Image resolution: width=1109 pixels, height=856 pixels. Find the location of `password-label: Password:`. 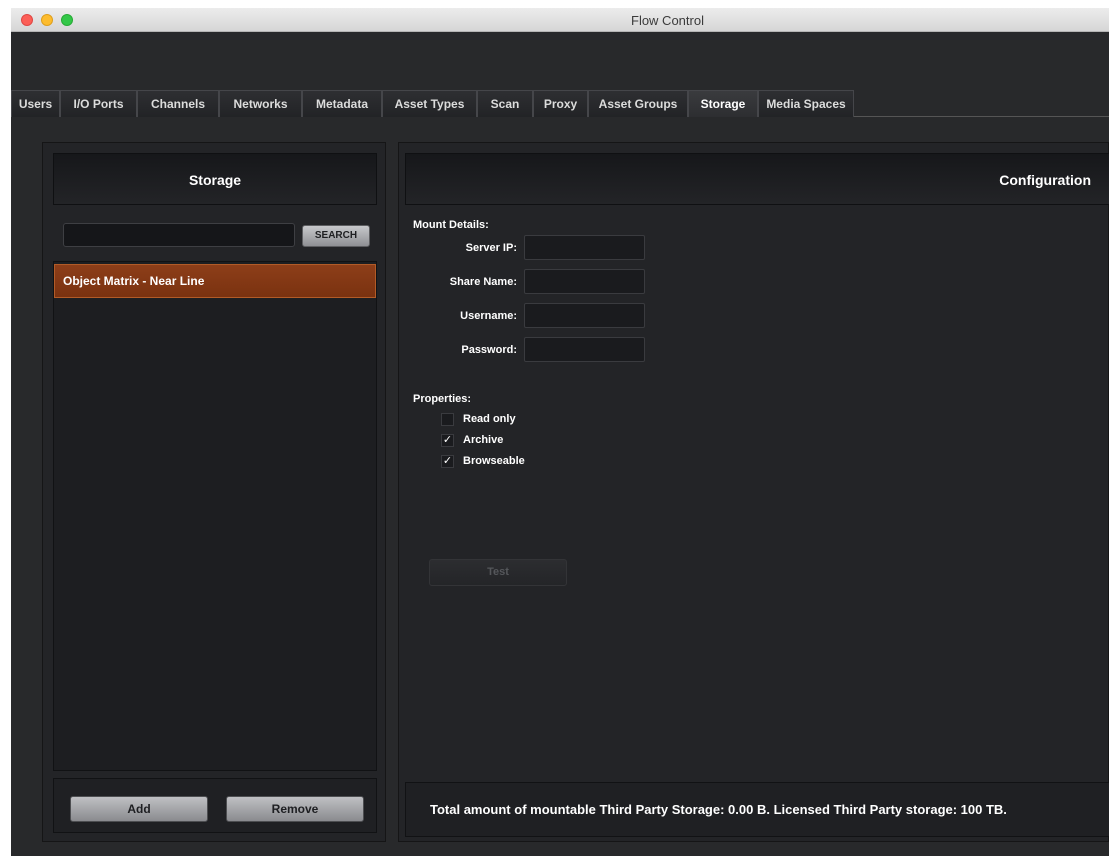

password-label: Password: is located at coordinates (489, 350).